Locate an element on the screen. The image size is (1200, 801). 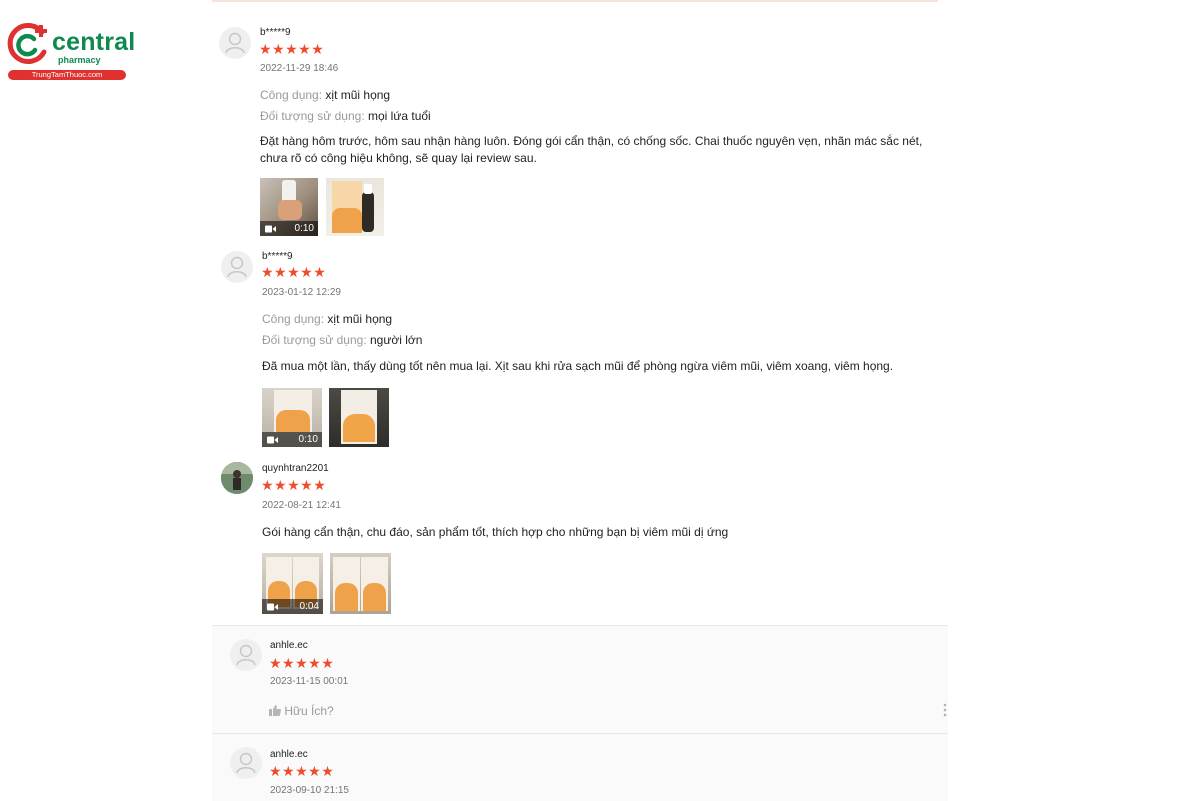
review-target: Đối tượng sử dụng: người lớn is located at coordinates (342, 340).